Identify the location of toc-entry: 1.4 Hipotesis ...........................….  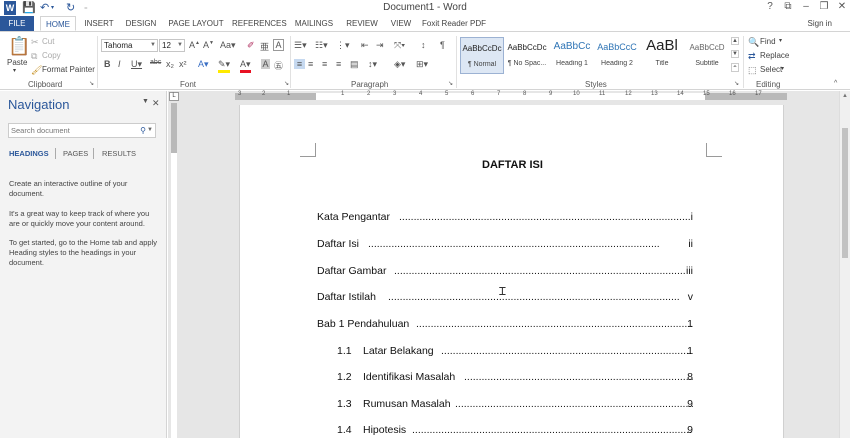
(515, 431).